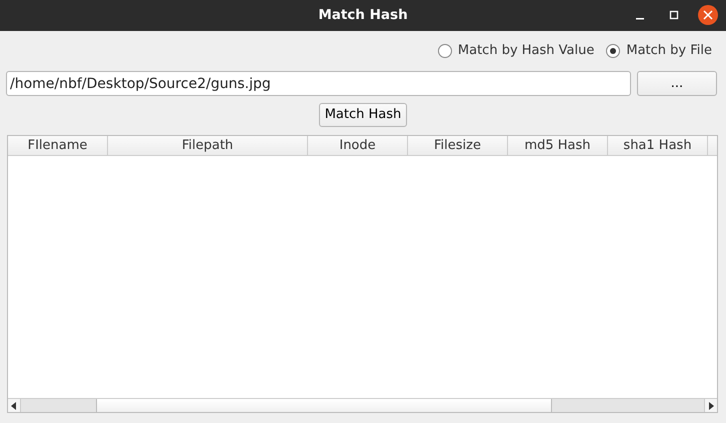  What do you see at coordinates (659, 51) in the screenshot?
I see `match-mode-radio: Match by File` at bounding box center [659, 51].